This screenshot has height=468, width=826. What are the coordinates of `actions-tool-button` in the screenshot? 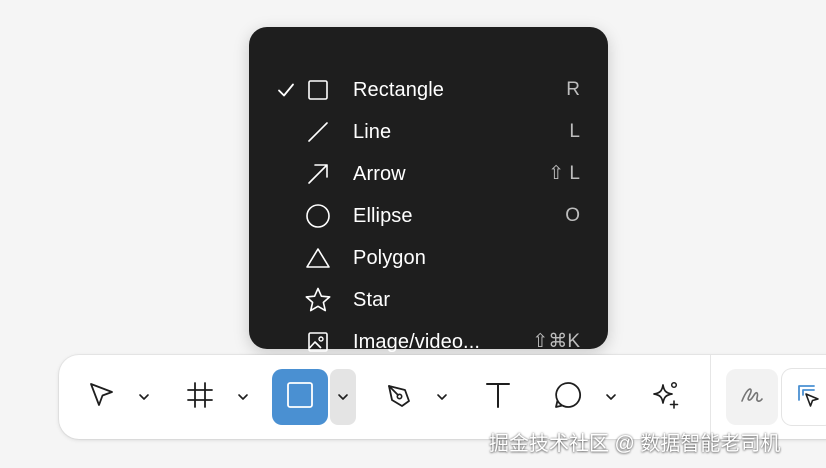 It's located at (666, 397).